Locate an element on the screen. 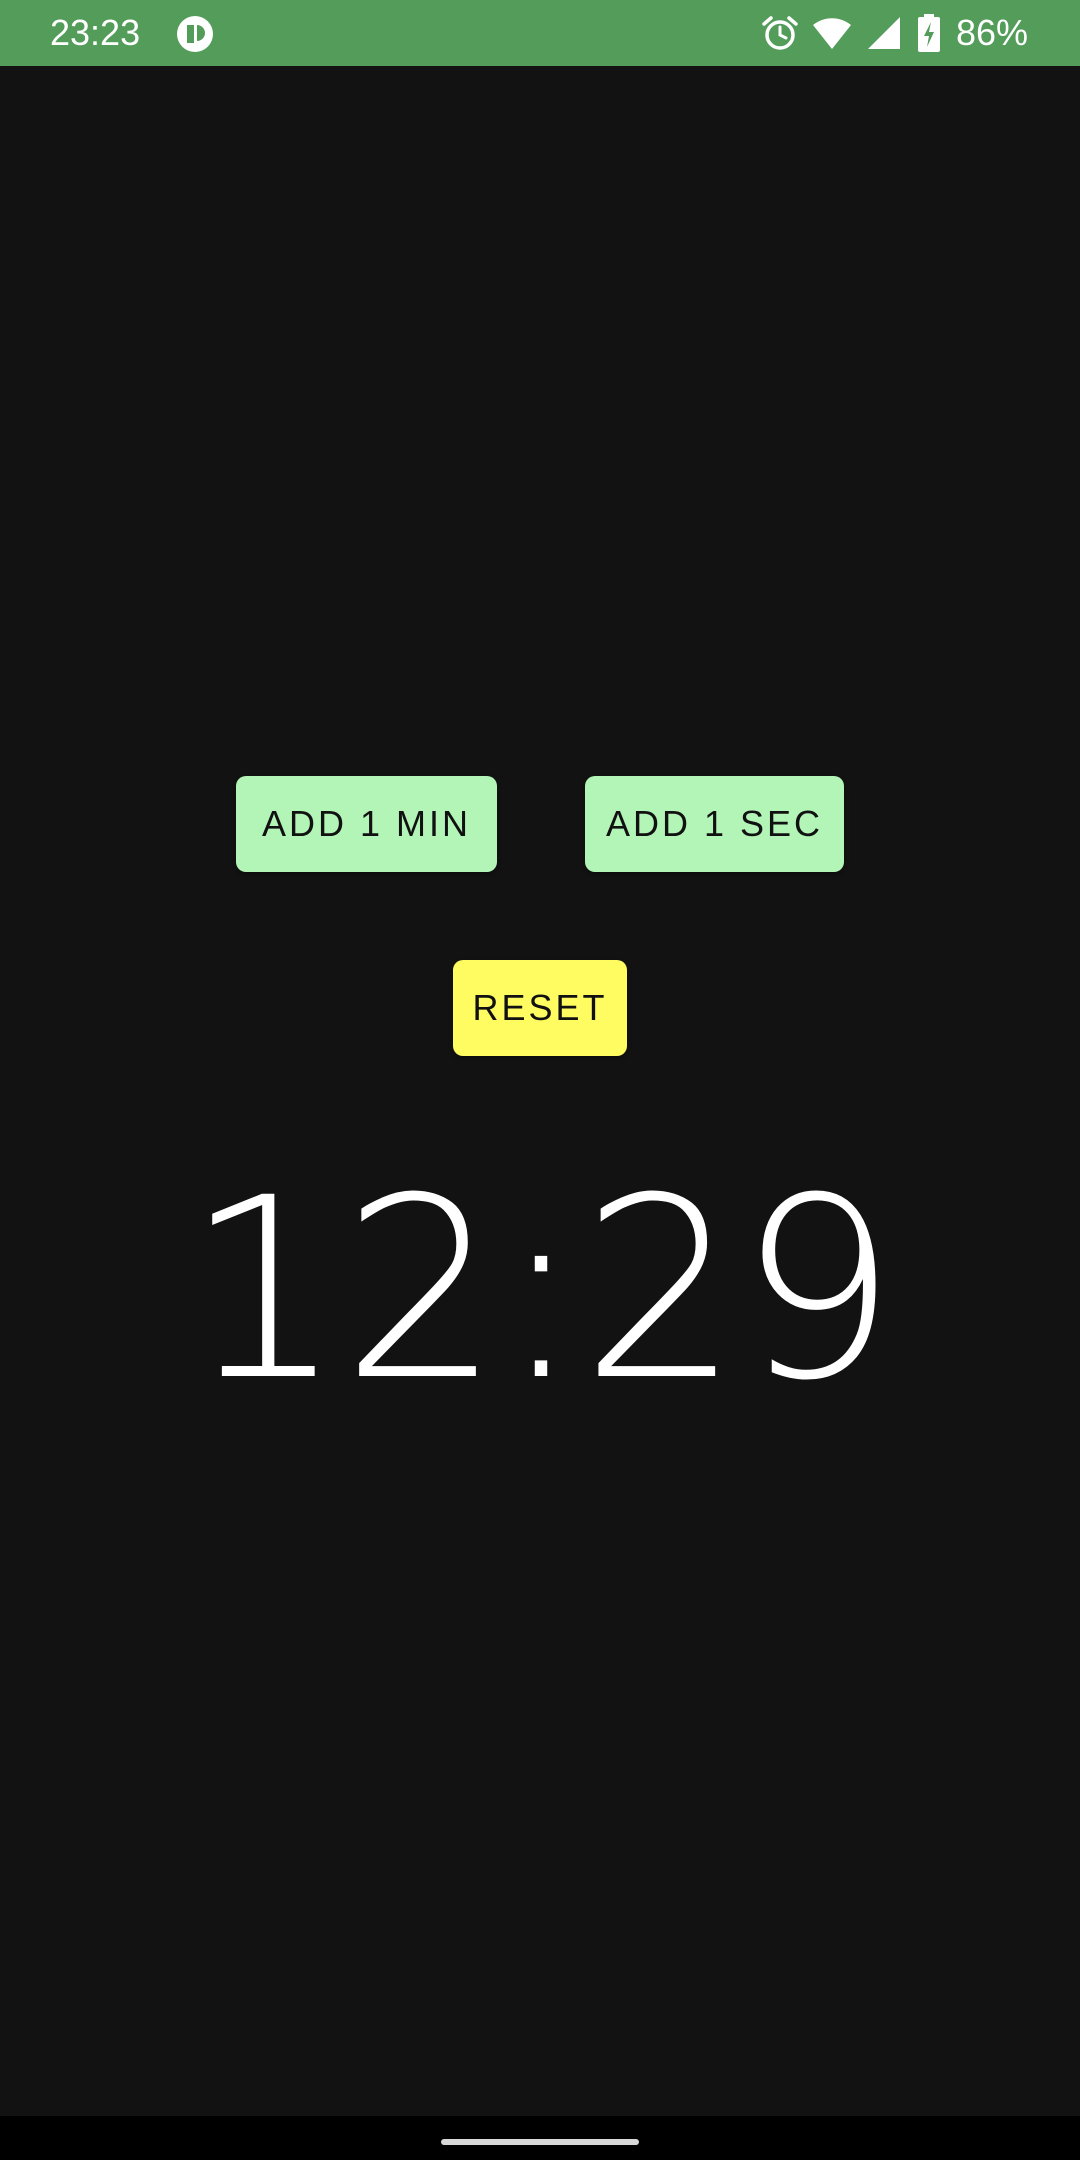 The image size is (1080, 2160). battery-charging-icon is located at coordinates (928, 33).